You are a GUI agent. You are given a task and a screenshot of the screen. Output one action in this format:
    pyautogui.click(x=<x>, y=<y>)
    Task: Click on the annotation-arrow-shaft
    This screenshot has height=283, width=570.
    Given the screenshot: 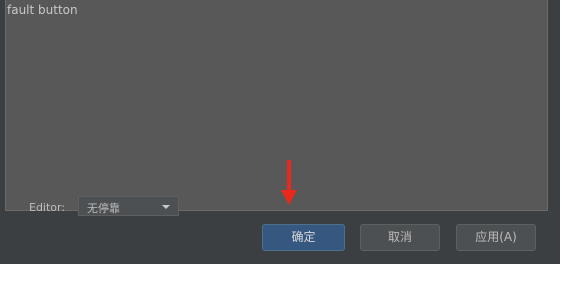 What is the action you would take?
    pyautogui.click(x=289, y=176)
    